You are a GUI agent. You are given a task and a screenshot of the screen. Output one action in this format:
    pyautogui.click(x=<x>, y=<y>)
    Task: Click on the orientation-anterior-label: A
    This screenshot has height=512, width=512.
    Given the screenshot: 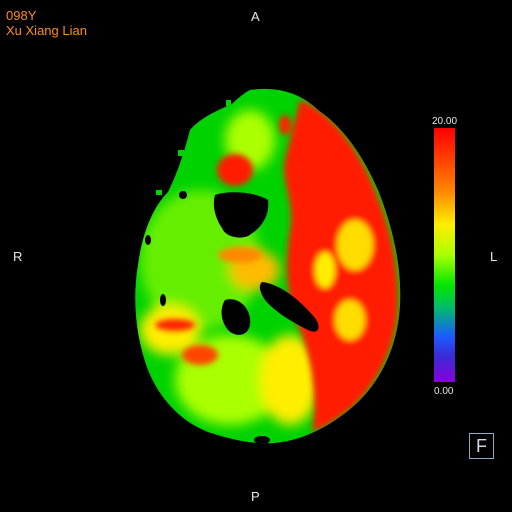 What is the action you would take?
    pyautogui.click(x=255, y=16)
    